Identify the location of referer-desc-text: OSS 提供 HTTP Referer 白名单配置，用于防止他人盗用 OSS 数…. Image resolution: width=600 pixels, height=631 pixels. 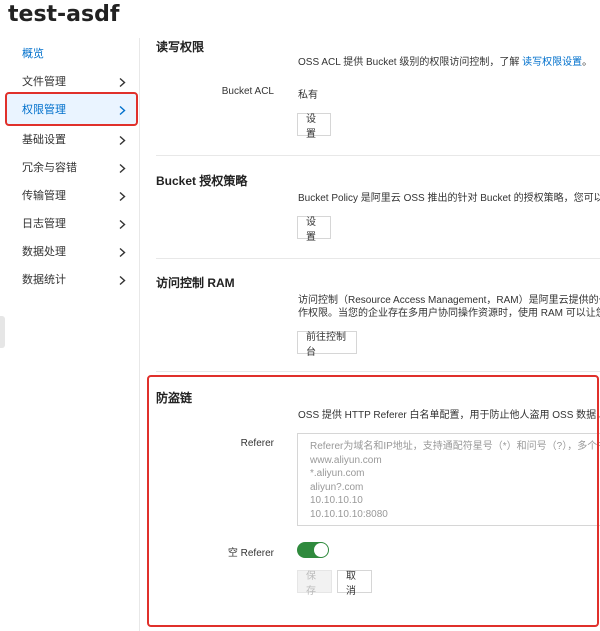
(449, 415).